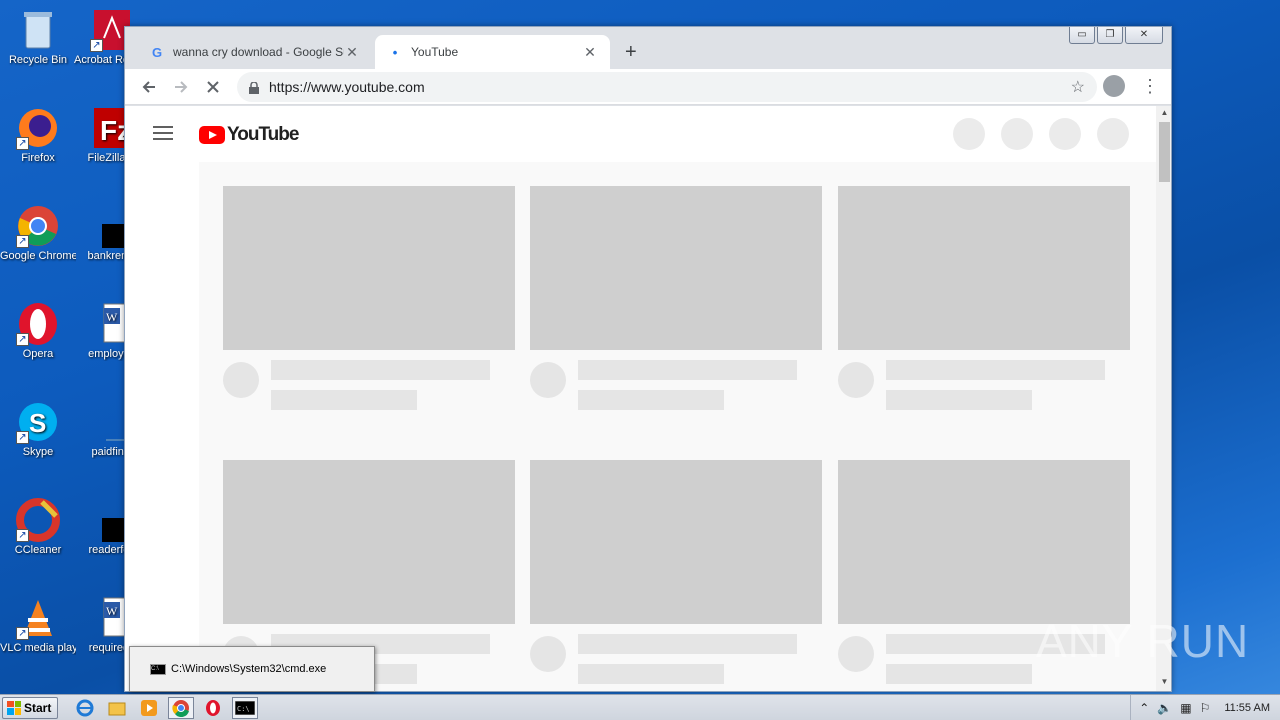 This screenshot has height=720, width=1280. I want to click on taskbar-explorer-icon, so click(117, 708).